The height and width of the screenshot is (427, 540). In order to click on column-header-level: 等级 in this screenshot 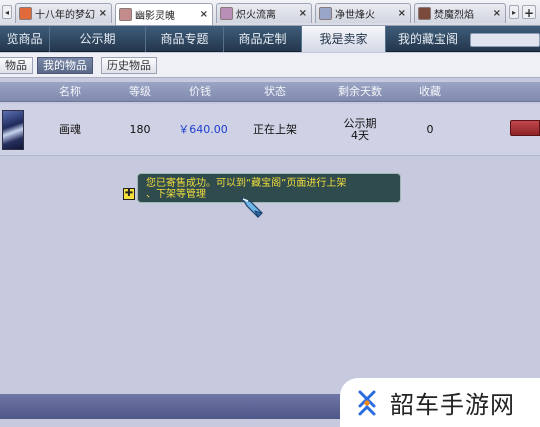, I will do `click(140, 91)`.